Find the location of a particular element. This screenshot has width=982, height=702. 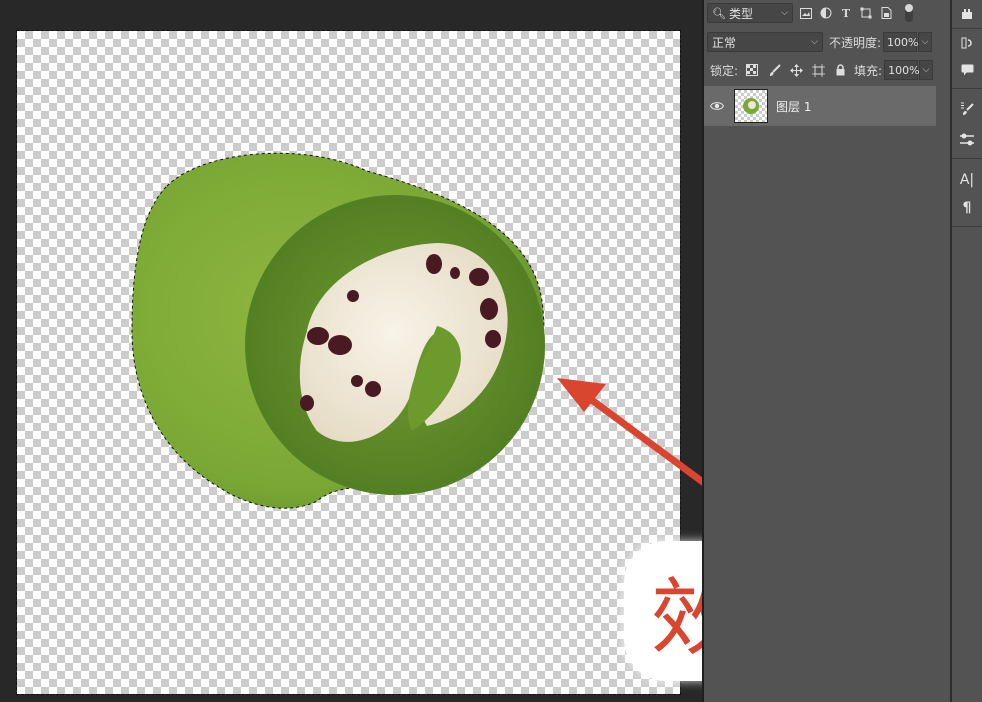

lock-all-icon is located at coordinates (840, 70).